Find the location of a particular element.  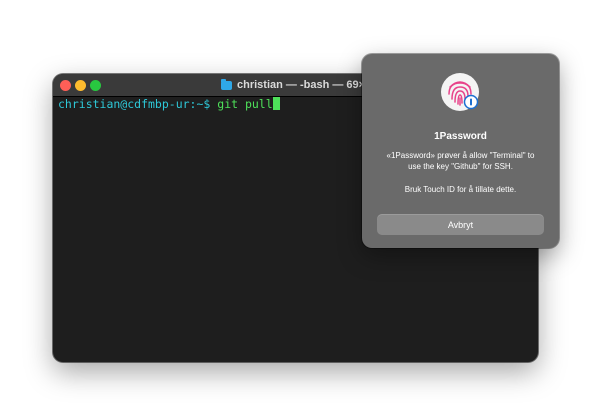

cancel-button: Avbryt is located at coordinates (460, 224).